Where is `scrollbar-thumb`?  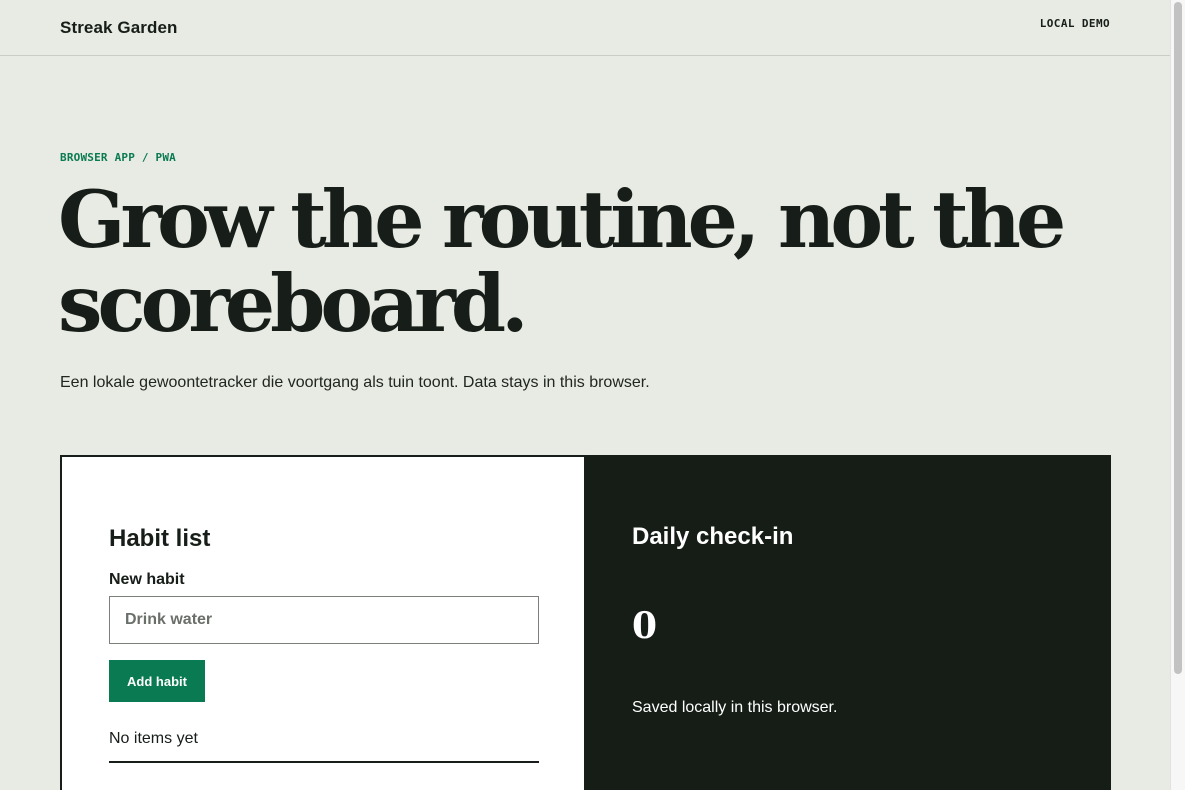 scrollbar-thumb is located at coordinates (1178, 338).